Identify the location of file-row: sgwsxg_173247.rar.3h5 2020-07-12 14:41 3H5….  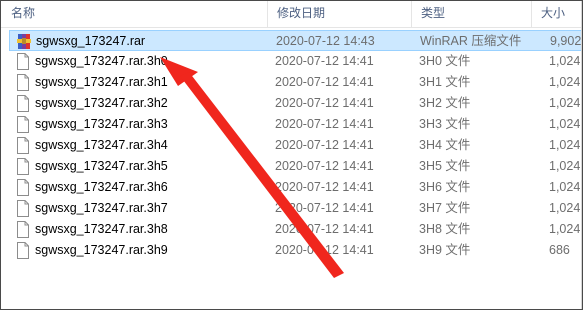
(295, 166).